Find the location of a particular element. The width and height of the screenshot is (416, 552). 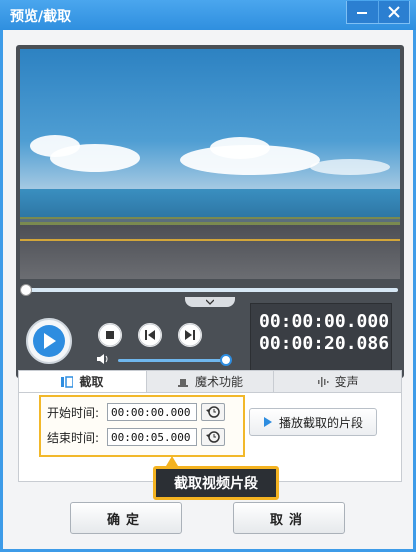

start-time-label: 开始时间: is located at coordinates (73, 412).